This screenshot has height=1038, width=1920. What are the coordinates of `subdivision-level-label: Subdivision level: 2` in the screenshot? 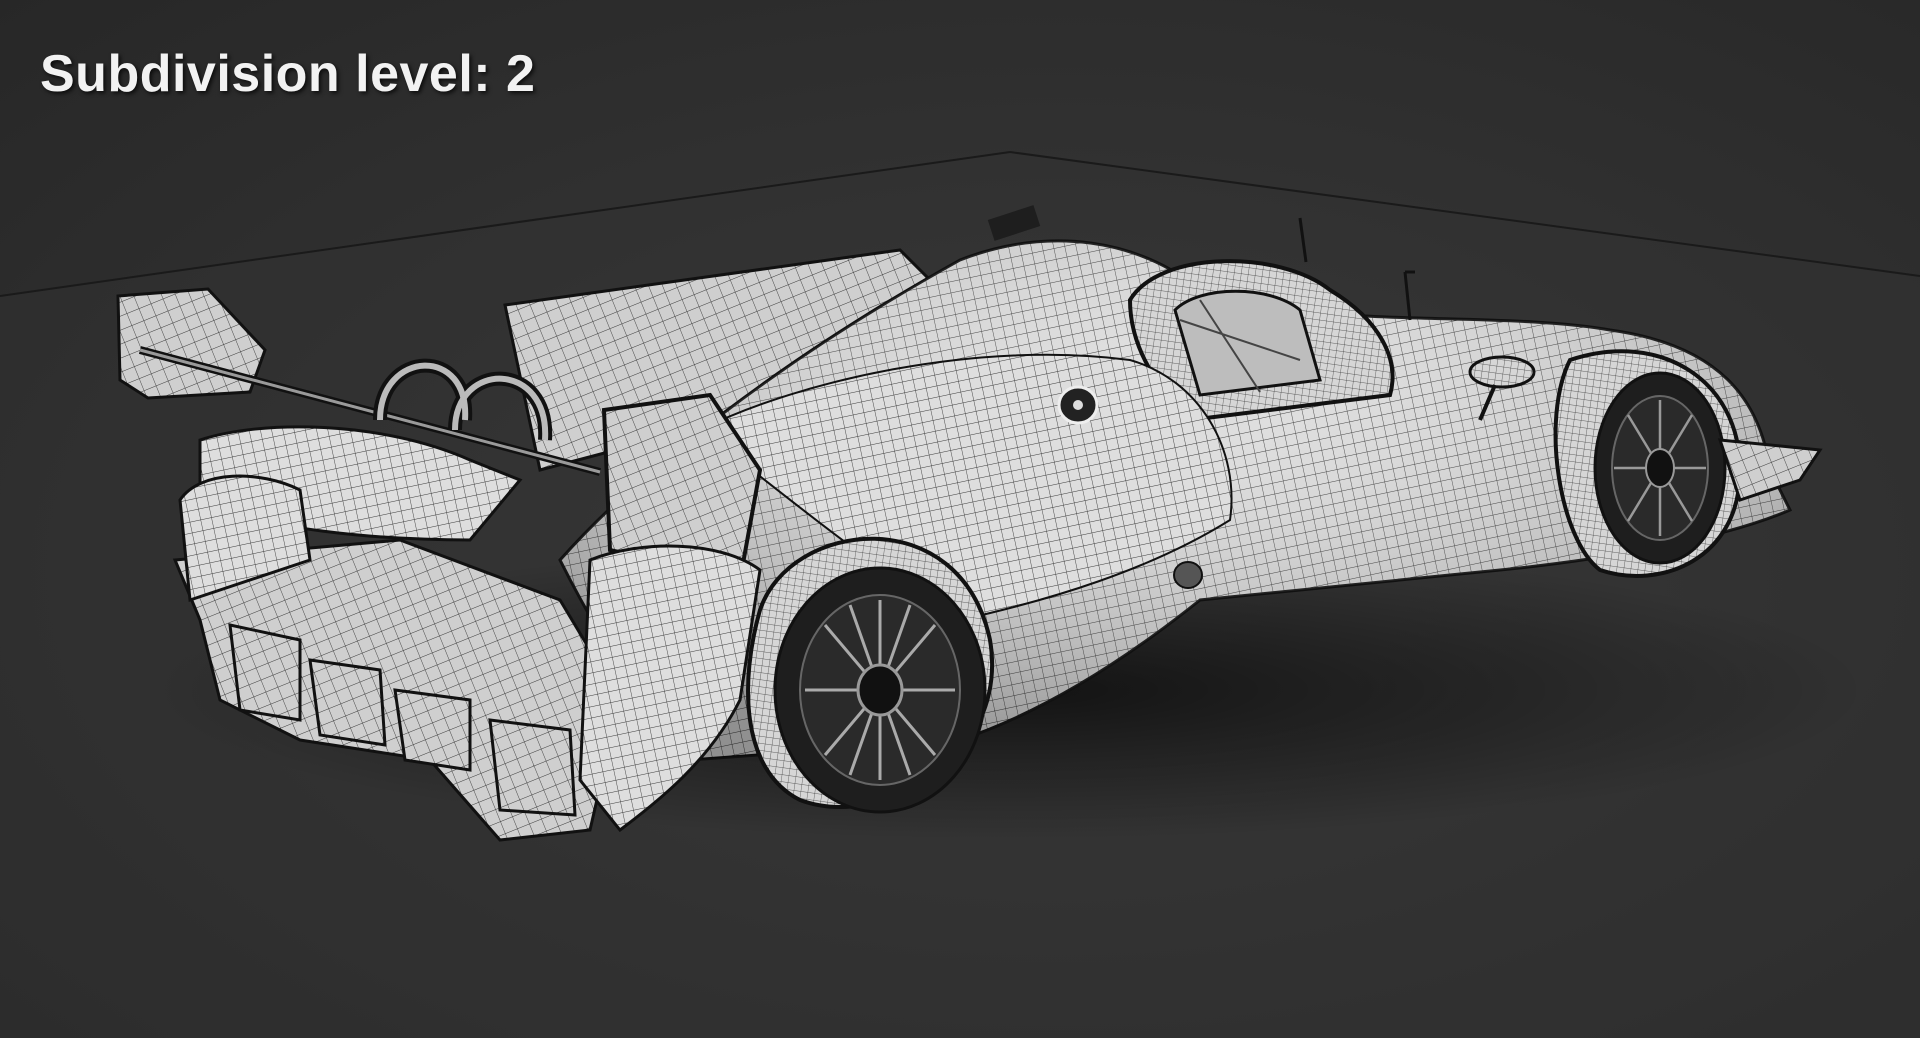 It's located at (288, 74).